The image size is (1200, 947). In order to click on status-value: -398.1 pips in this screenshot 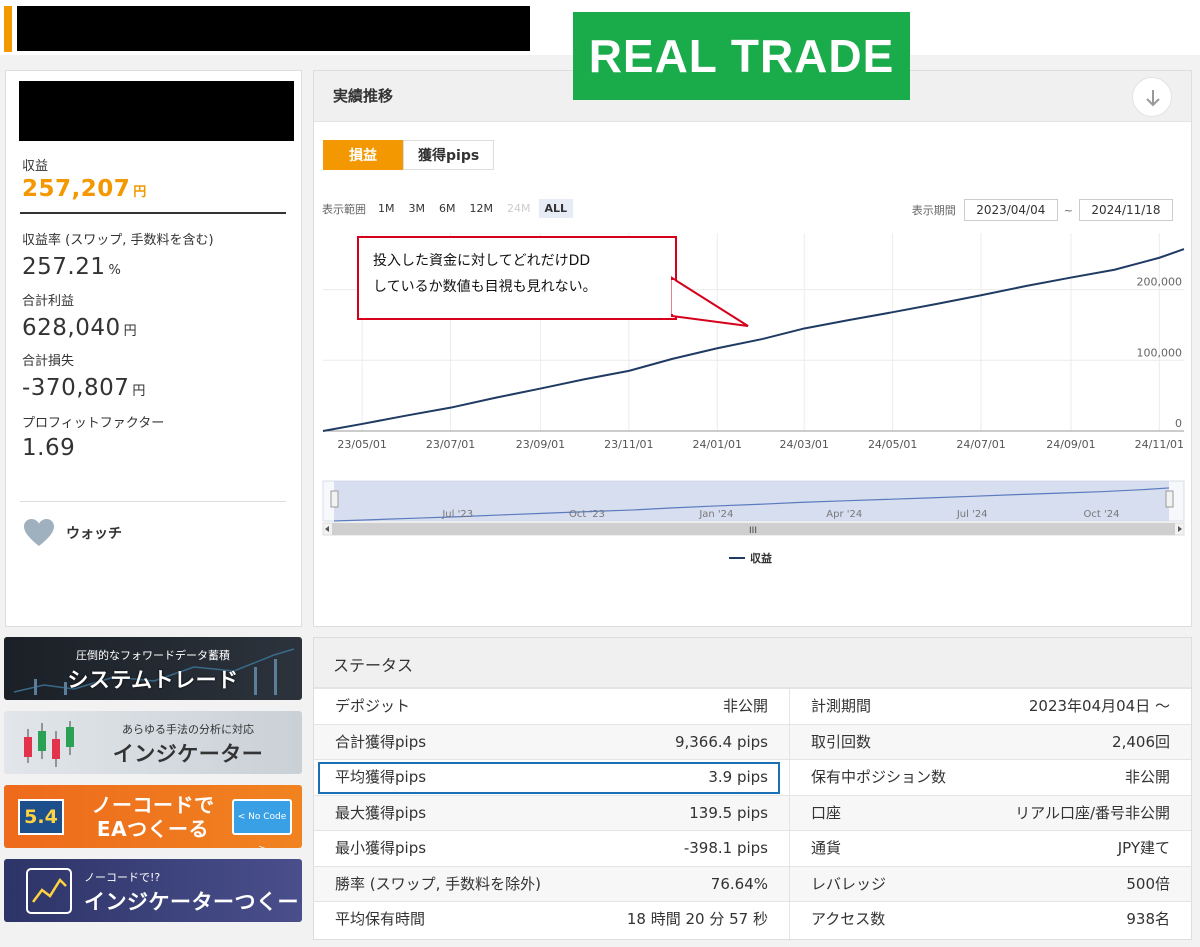, I will do `click(725, 848)`.